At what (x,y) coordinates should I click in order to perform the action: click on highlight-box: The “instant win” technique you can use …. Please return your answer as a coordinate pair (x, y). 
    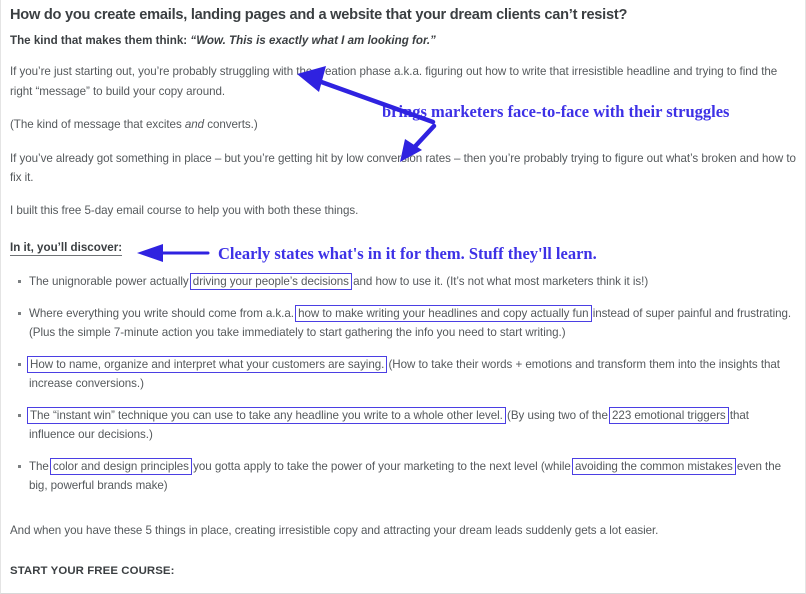
    Looking at the image, I should click on (266, 415).